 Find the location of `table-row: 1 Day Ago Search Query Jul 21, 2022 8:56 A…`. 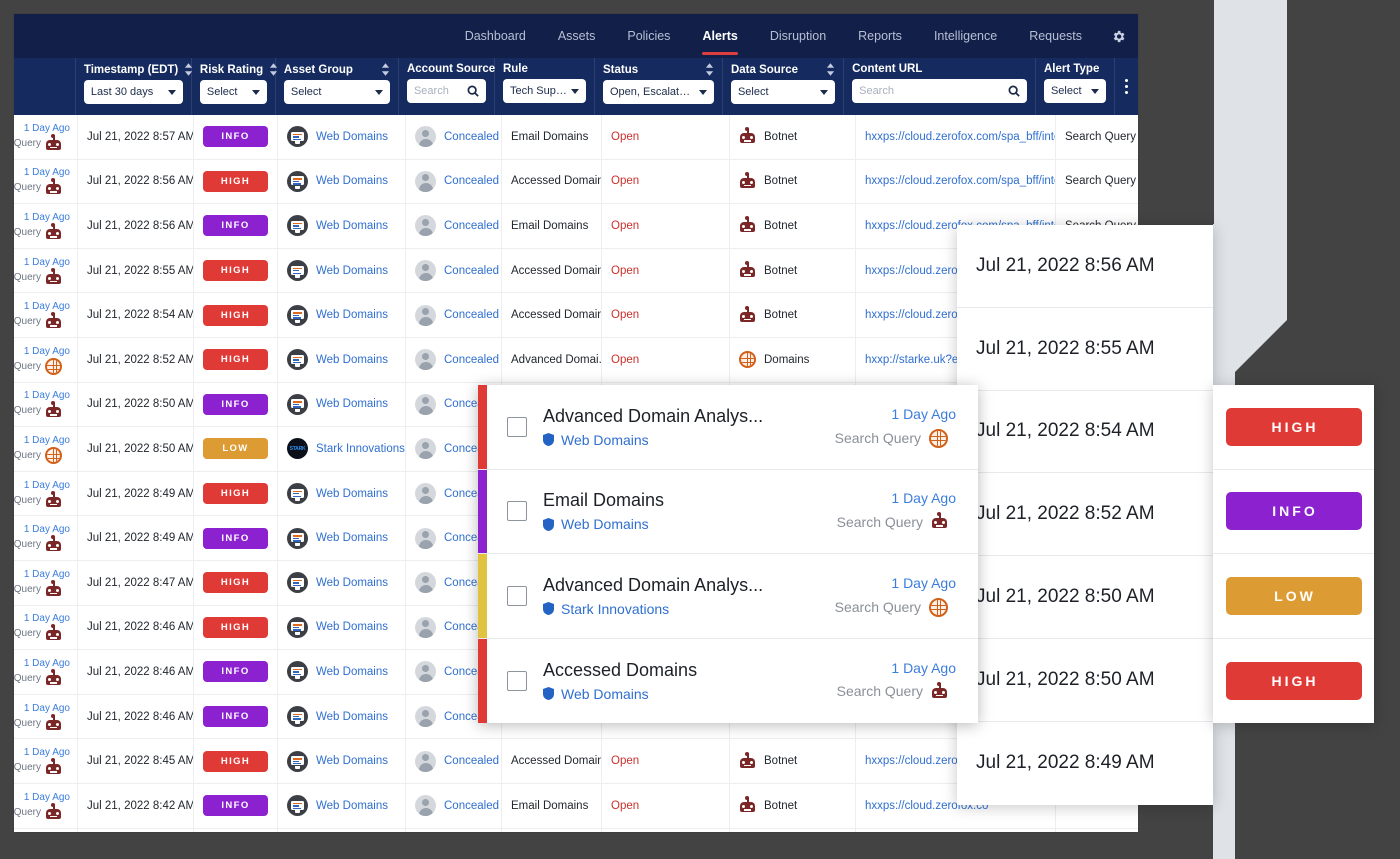

table-row: 1 Day Ago Search Query Jul 21, 2022 8:56 A… is located at coordinates (576, 182).